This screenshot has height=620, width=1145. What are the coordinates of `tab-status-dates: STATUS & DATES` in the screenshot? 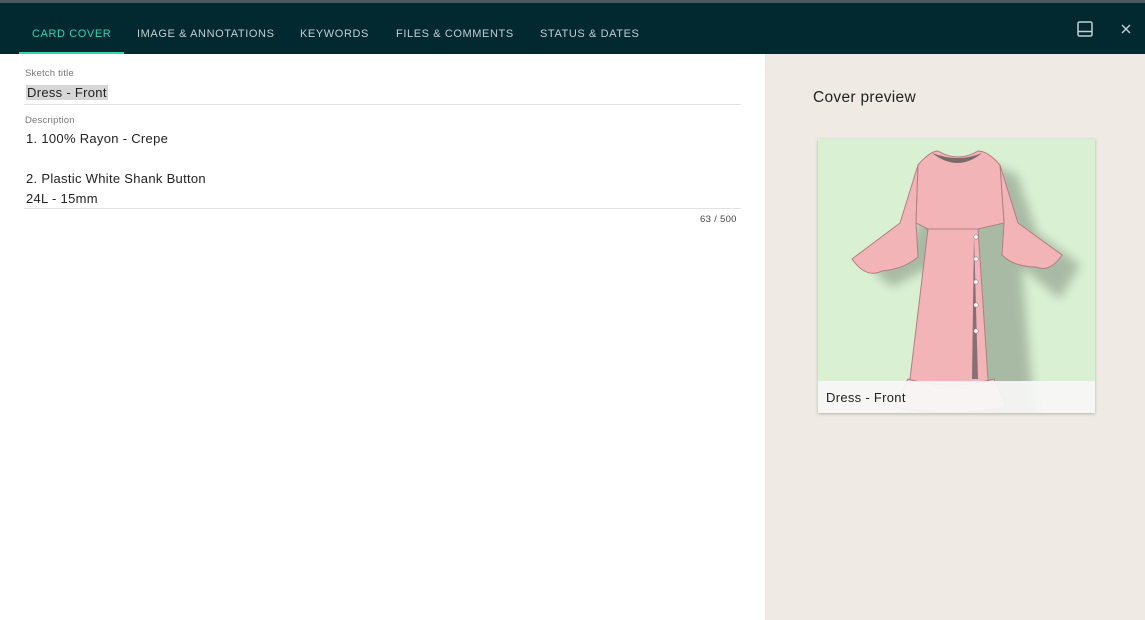 It's located at (589, 28).